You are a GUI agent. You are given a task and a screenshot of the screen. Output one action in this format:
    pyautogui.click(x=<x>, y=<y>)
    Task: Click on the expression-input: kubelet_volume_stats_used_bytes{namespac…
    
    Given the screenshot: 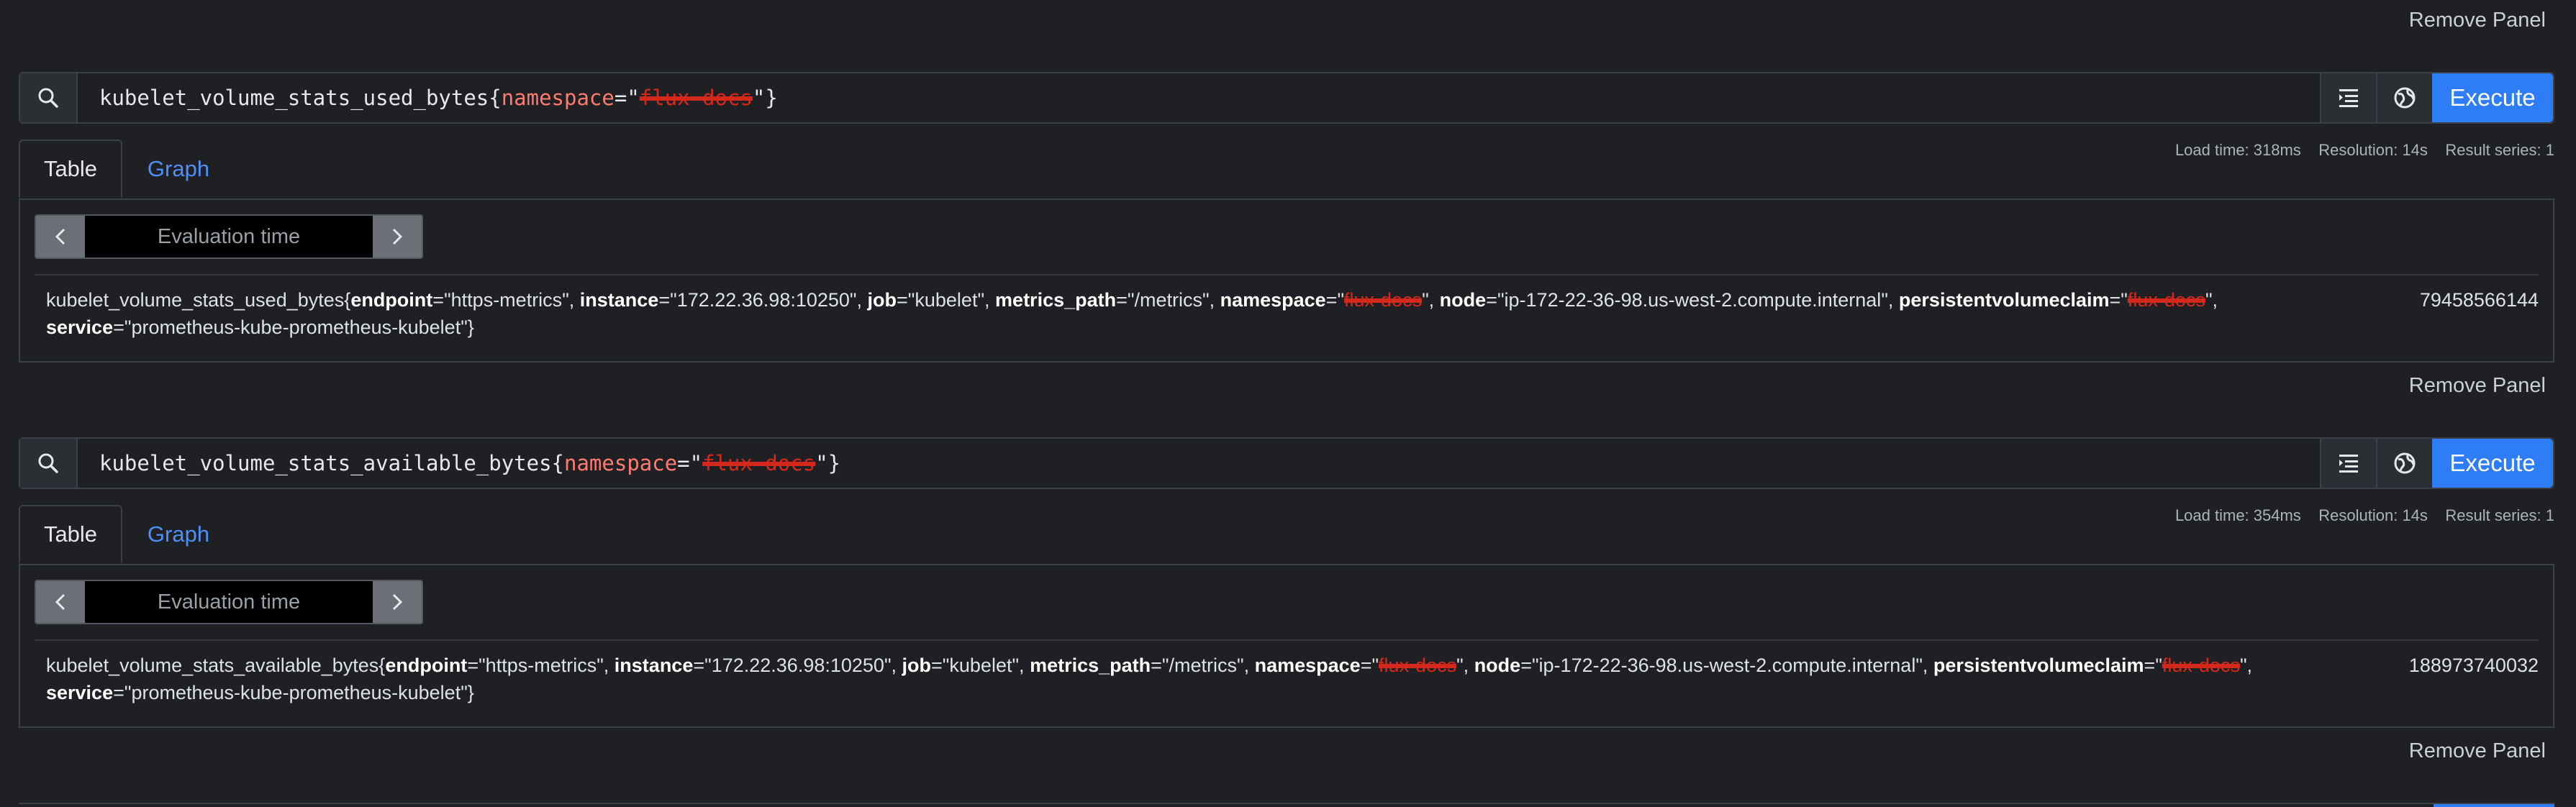 What is the action you would take?
    pyautogui.click(x=1199, y=98)
    